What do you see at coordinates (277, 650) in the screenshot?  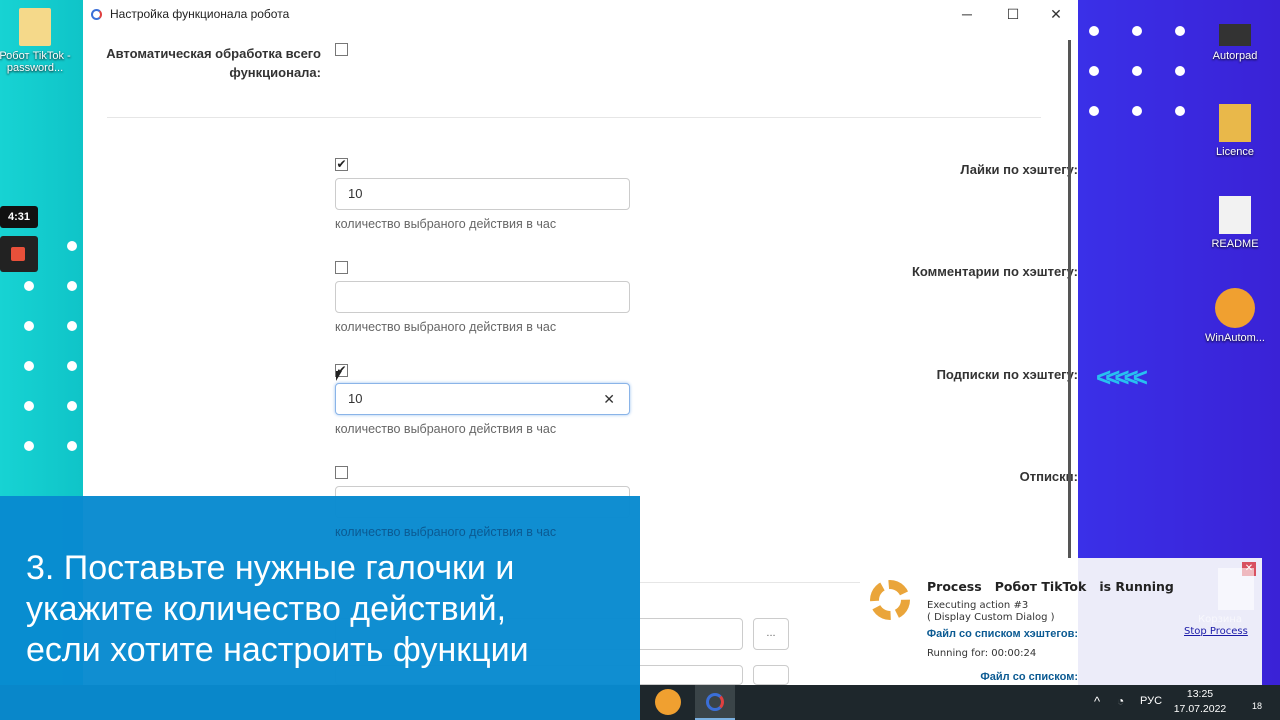 I see `caption-line: если хотите настроить функции` at bounding box center [277, 650].